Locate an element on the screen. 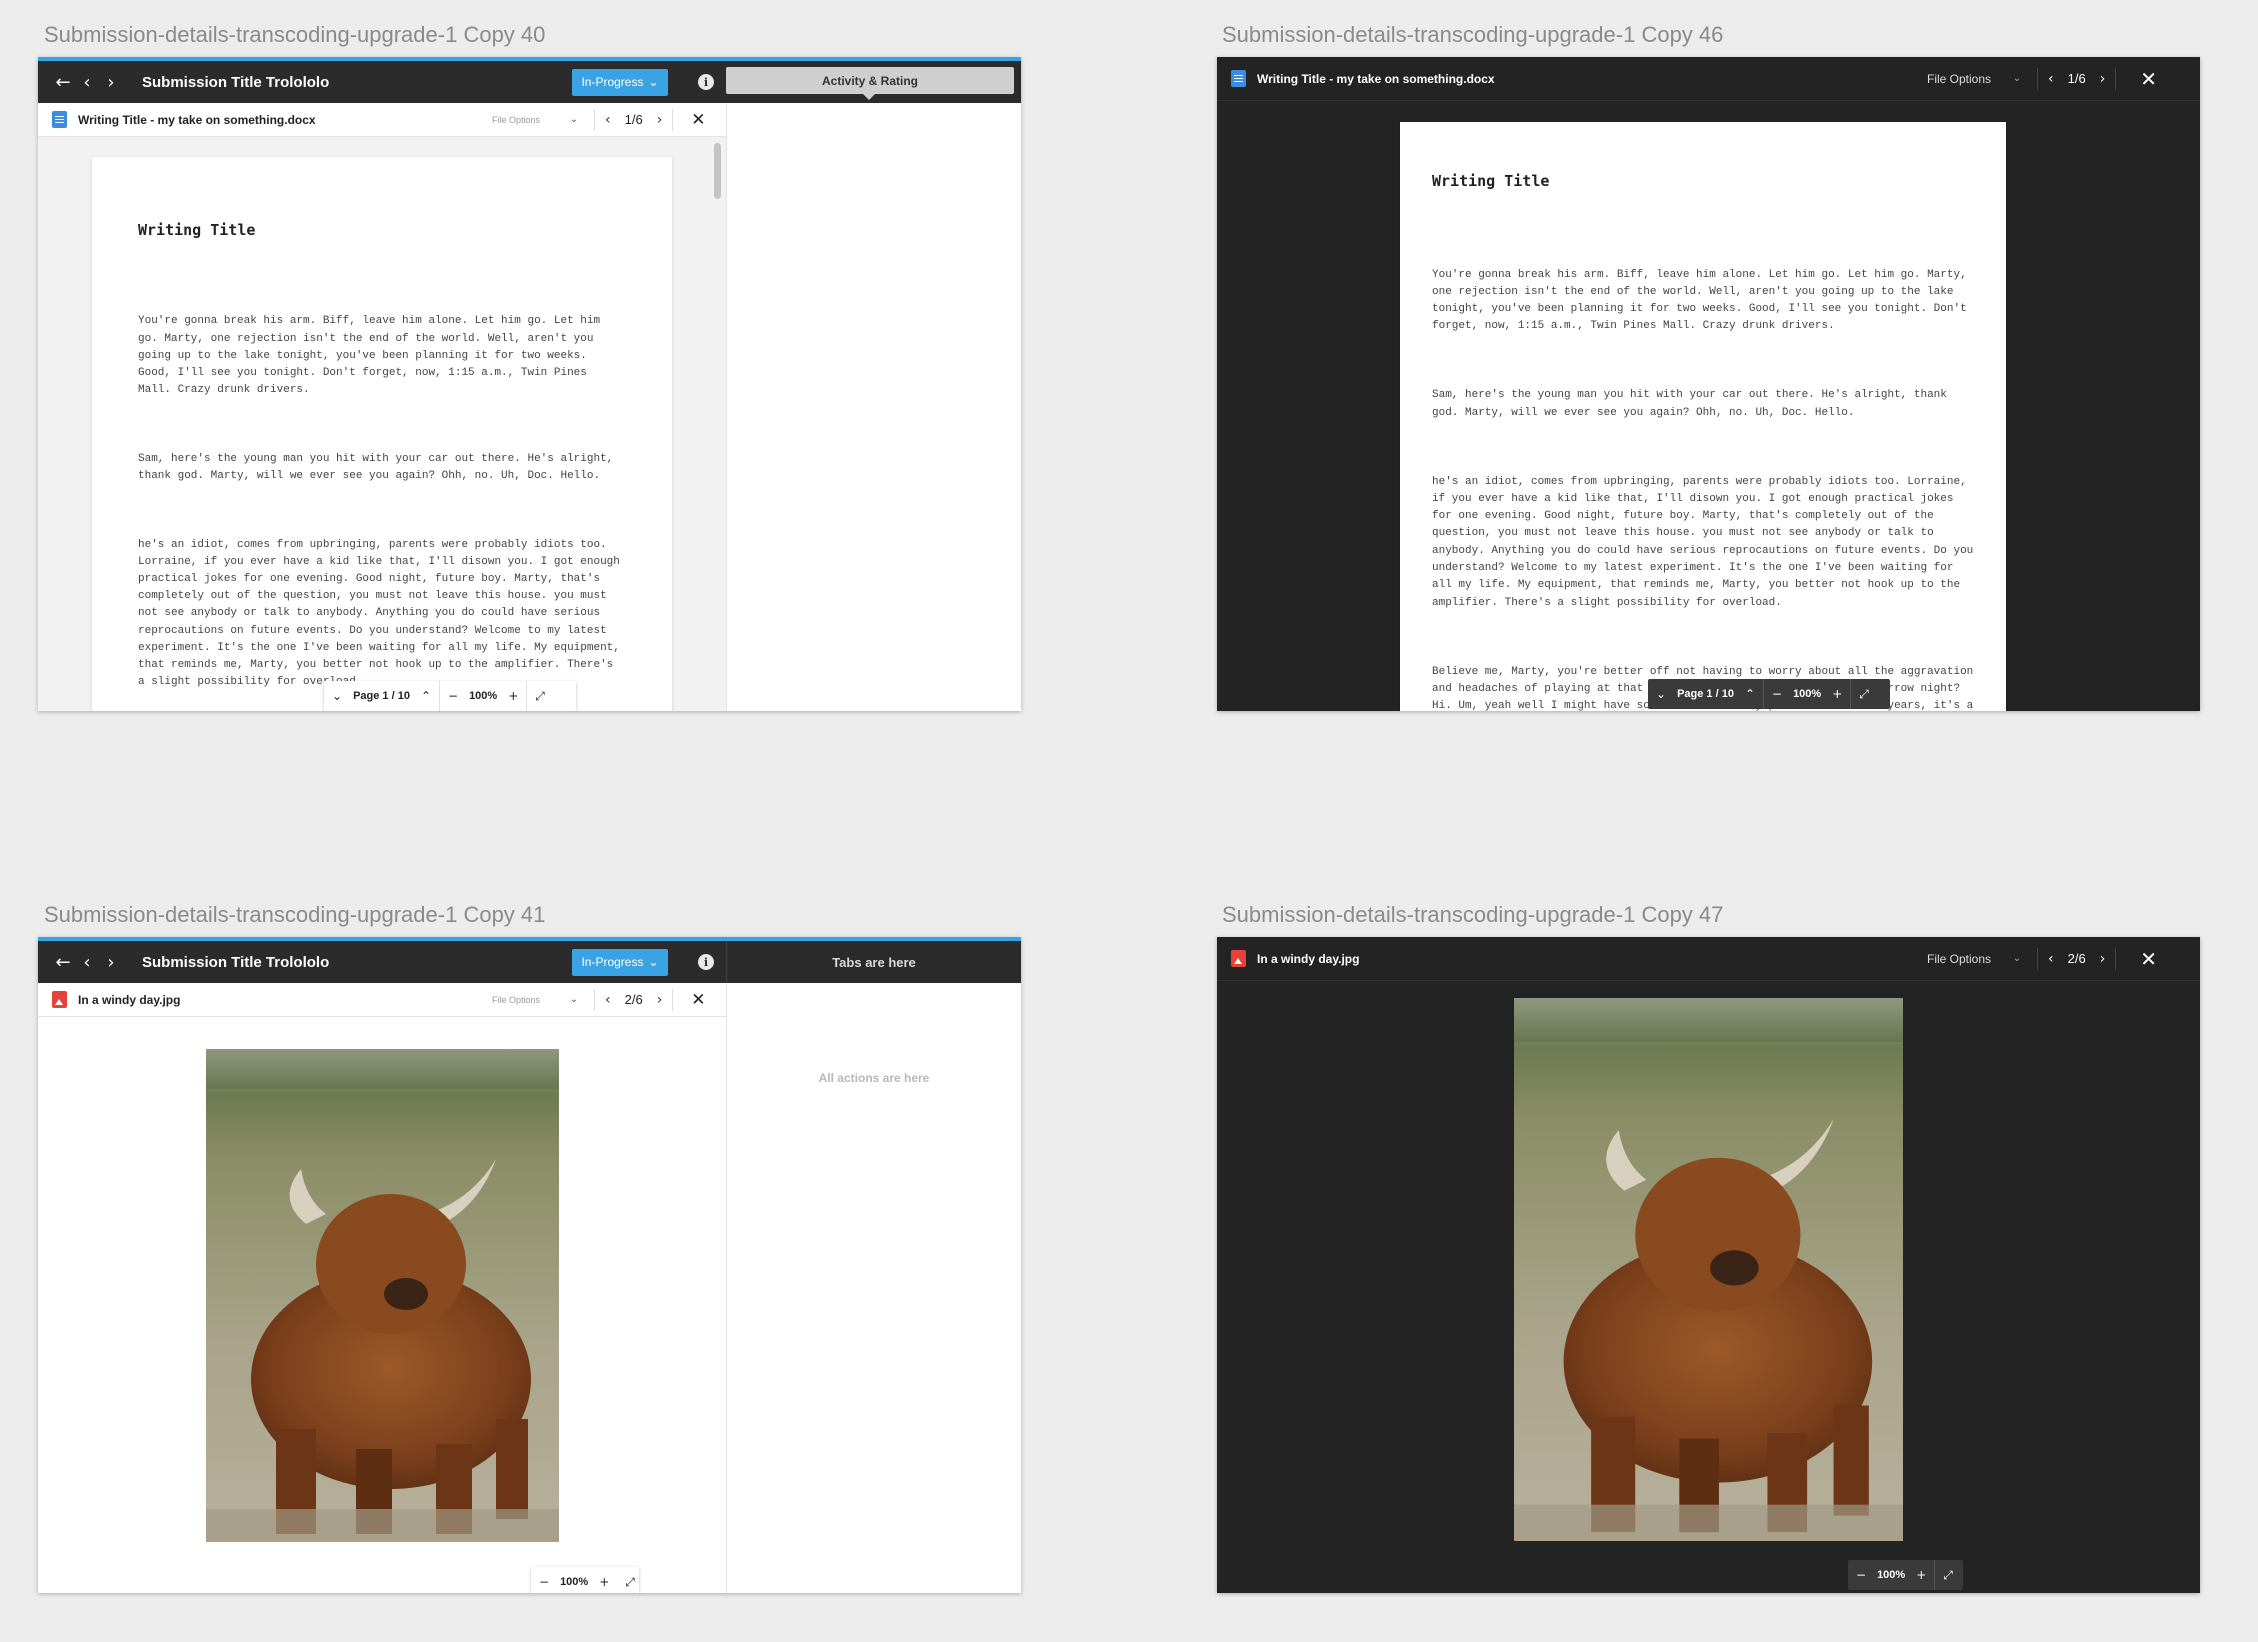 The image size is (2258, 1642). file-pager: ‹ 1/6 › is located at coordinates (2076, 79).